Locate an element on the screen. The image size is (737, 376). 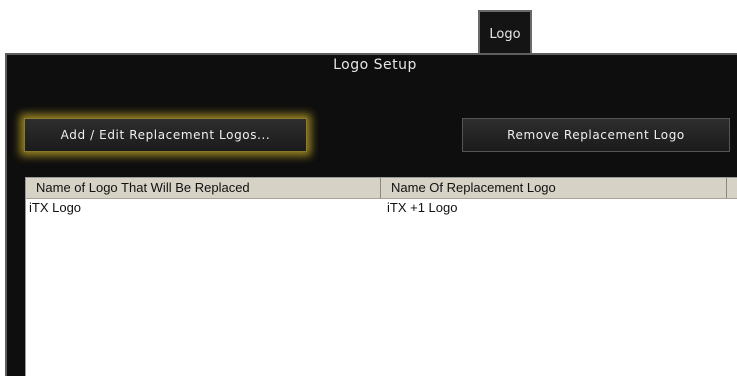
cell-original-logo: iTX Logo is located at coordinates (55, 207).